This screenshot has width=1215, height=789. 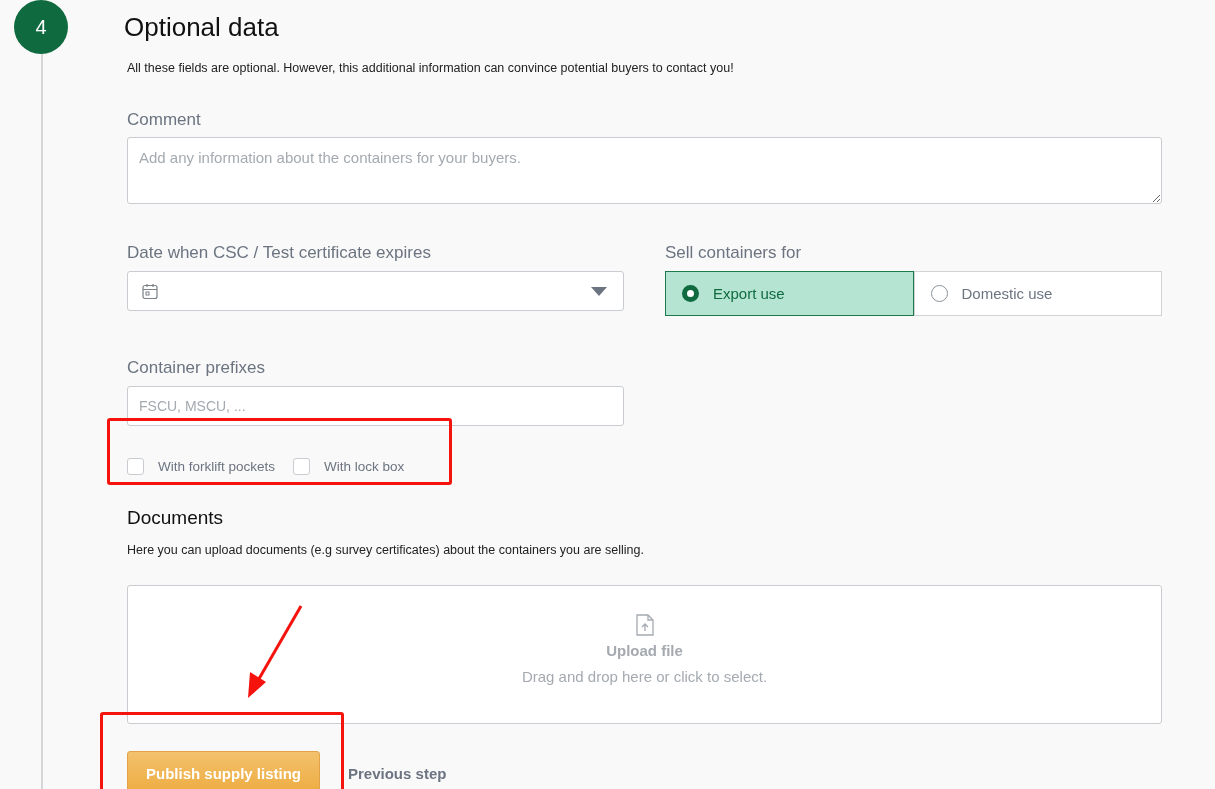 What do you see at coordinates (1037, 293) in the screenshot?
I see `radio-option: Domestic use` at bounding box center [1037, 293].